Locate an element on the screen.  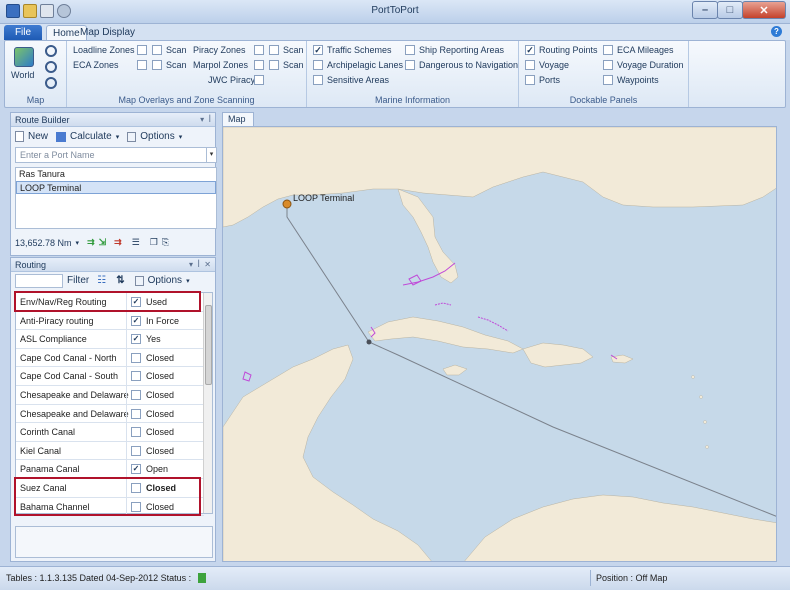
jwc-piracy-checkbox is located at coordinates (259, 80).